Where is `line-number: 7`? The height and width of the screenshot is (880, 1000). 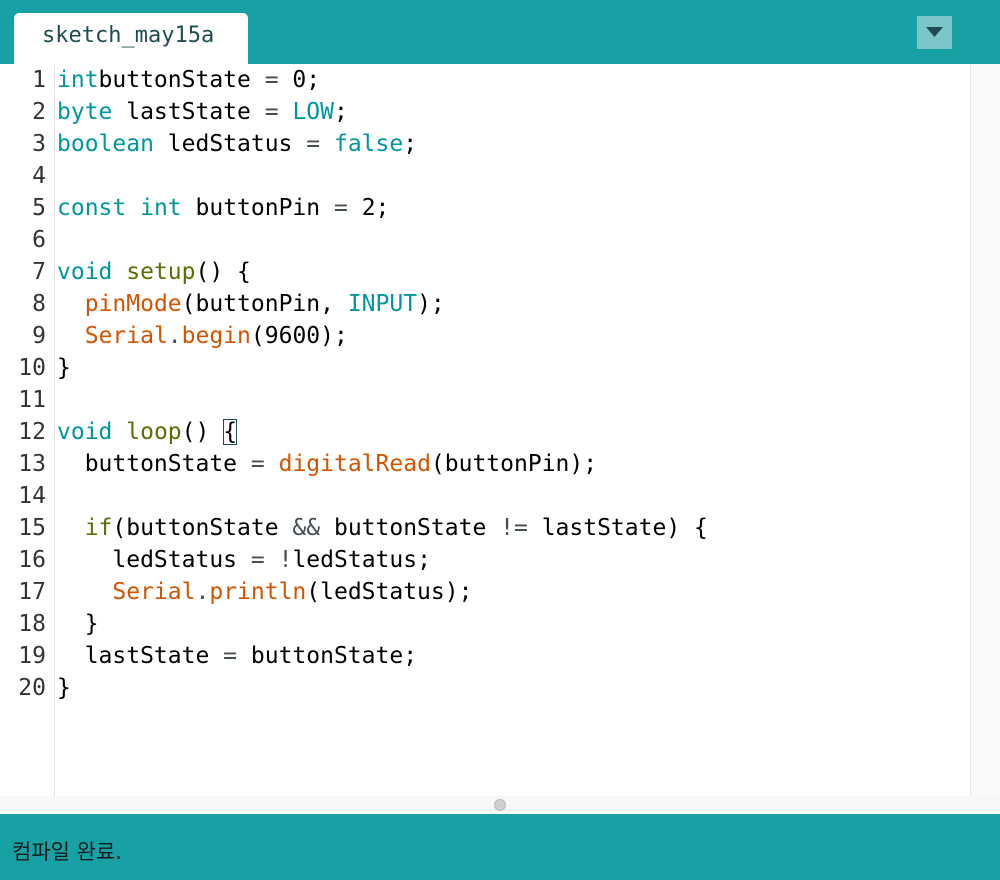
line-number: 7 is located at coordinates (39, 272).